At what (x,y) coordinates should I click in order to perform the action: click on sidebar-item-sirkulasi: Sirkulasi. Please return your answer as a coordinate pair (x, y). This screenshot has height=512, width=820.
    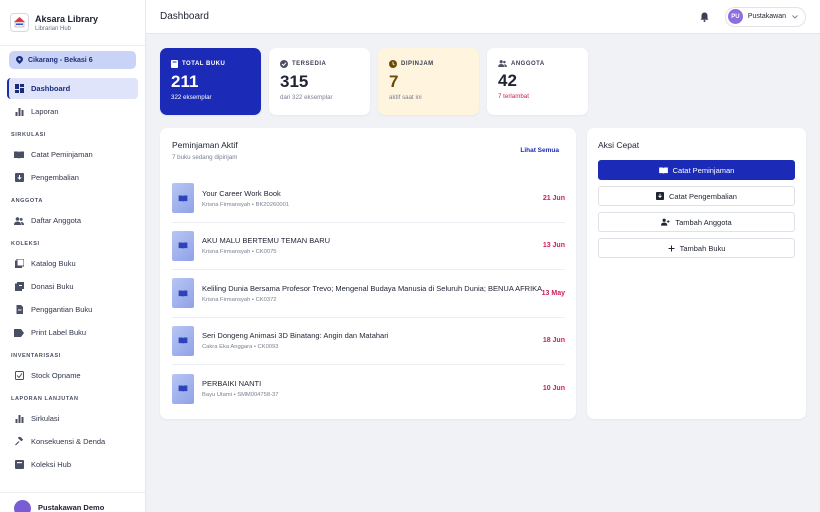
    Looking at the image, I should click on (72, 418).